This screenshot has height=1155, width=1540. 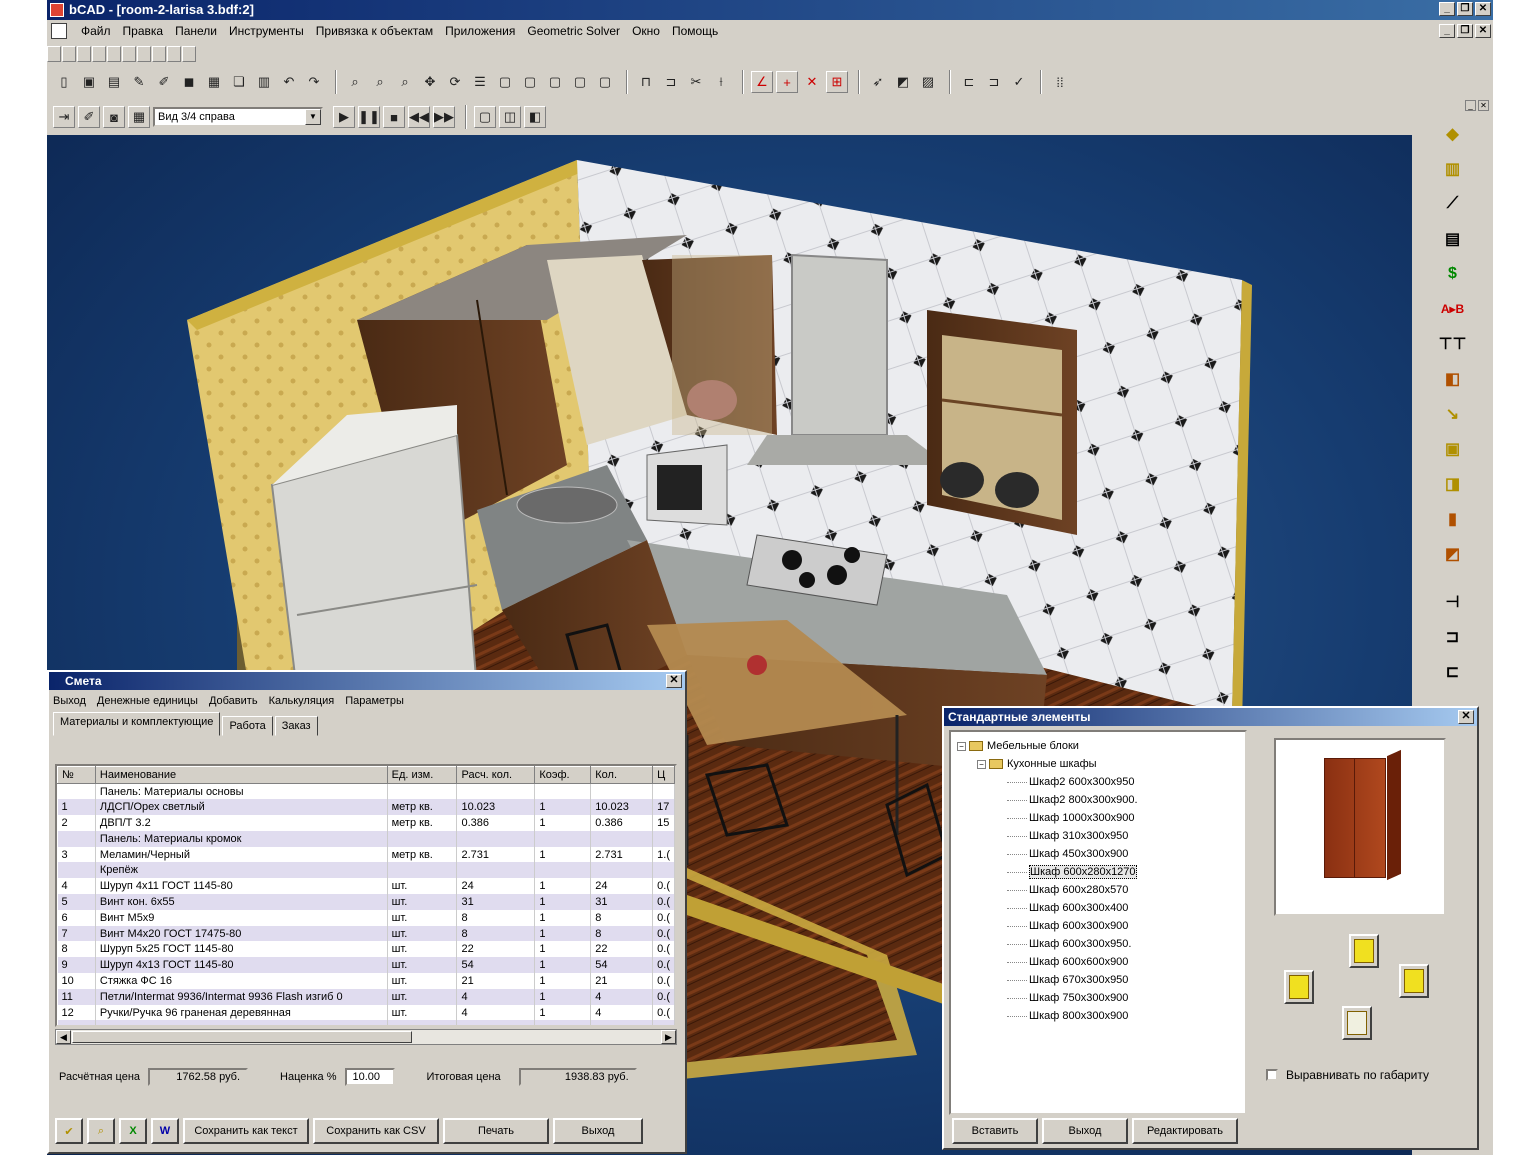 What do you see at coordinates (1357, 1023) in the screenshot?
I see `align-bottom-icon` at bounding box center [1357, 1023].